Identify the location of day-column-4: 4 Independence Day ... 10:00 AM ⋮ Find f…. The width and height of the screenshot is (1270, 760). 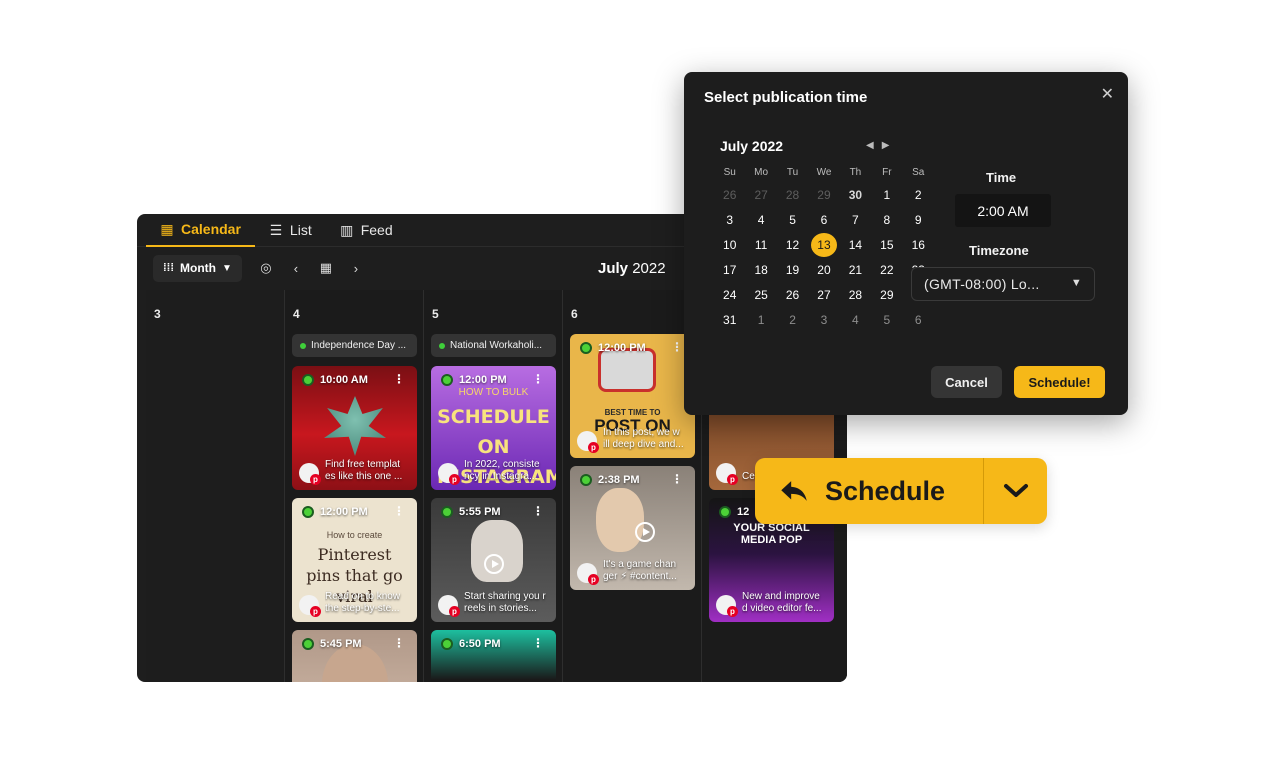
(354, 486).